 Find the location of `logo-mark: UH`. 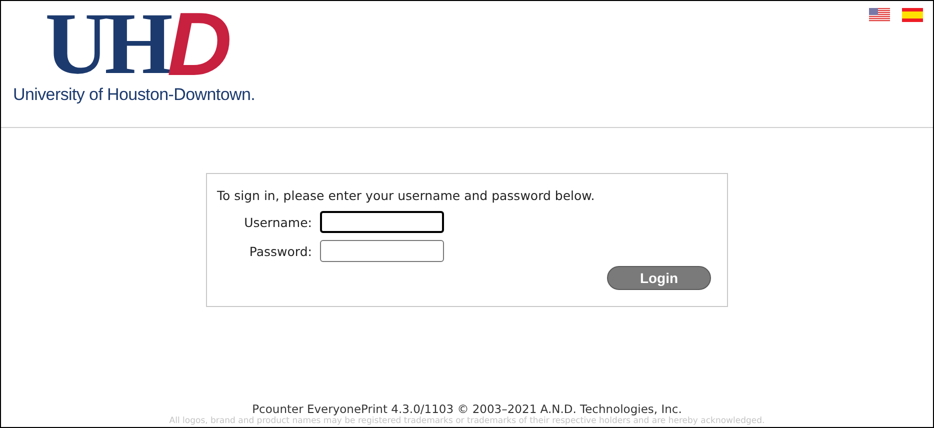

logo-mark: UH is located at coordinates (107, 45).